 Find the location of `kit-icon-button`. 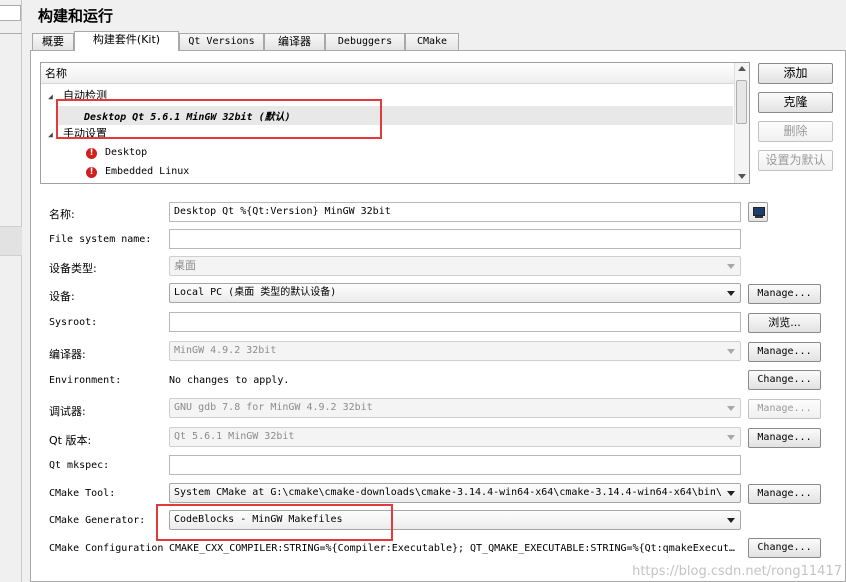

kit-icon-button is located at coordinates (758, 212).